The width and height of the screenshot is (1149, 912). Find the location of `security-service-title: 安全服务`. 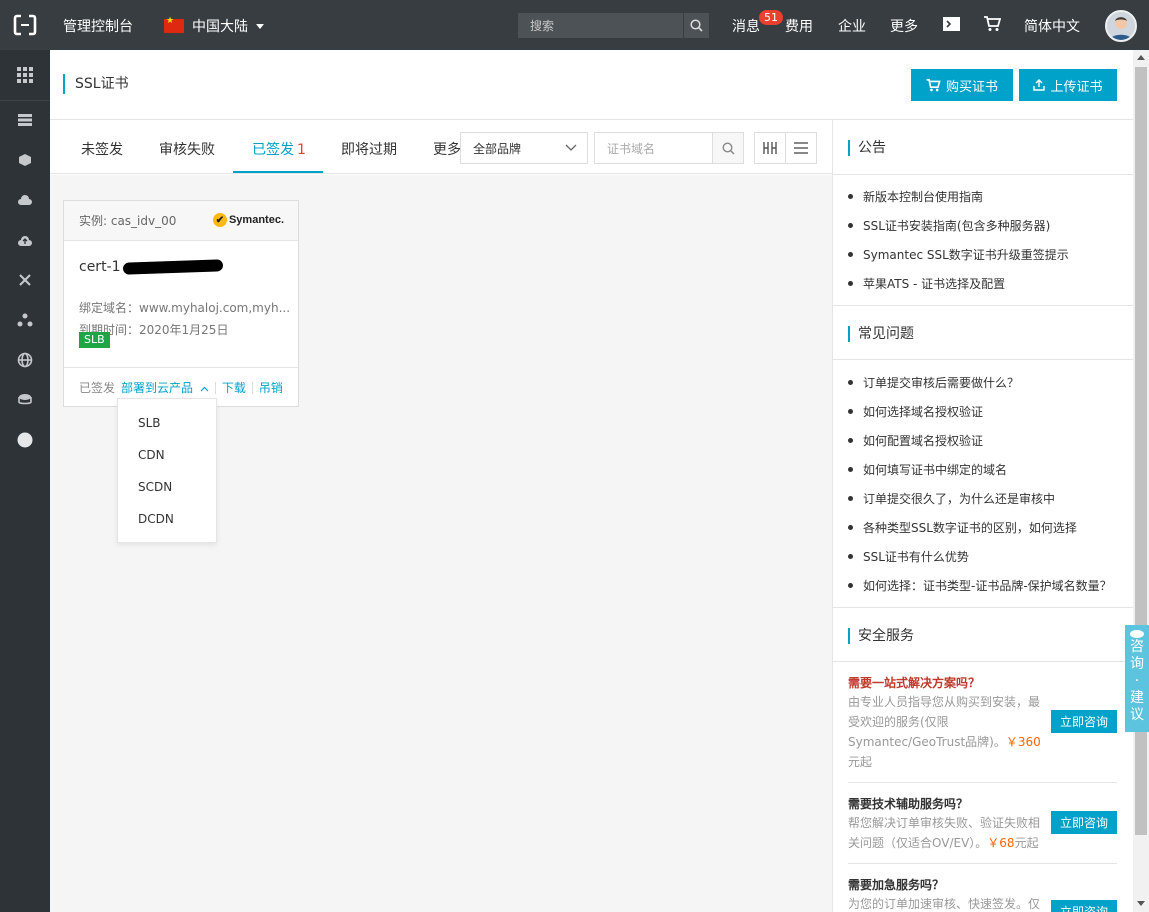

security-service-title: 安全服务 is located at coordinates (881, 636).